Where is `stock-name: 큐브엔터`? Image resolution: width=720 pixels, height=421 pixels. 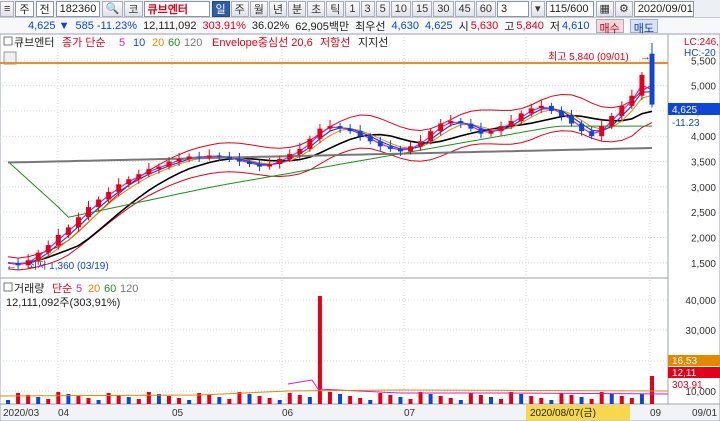
stock-name: 큐브엔터 is located at coordinates (176, 8).